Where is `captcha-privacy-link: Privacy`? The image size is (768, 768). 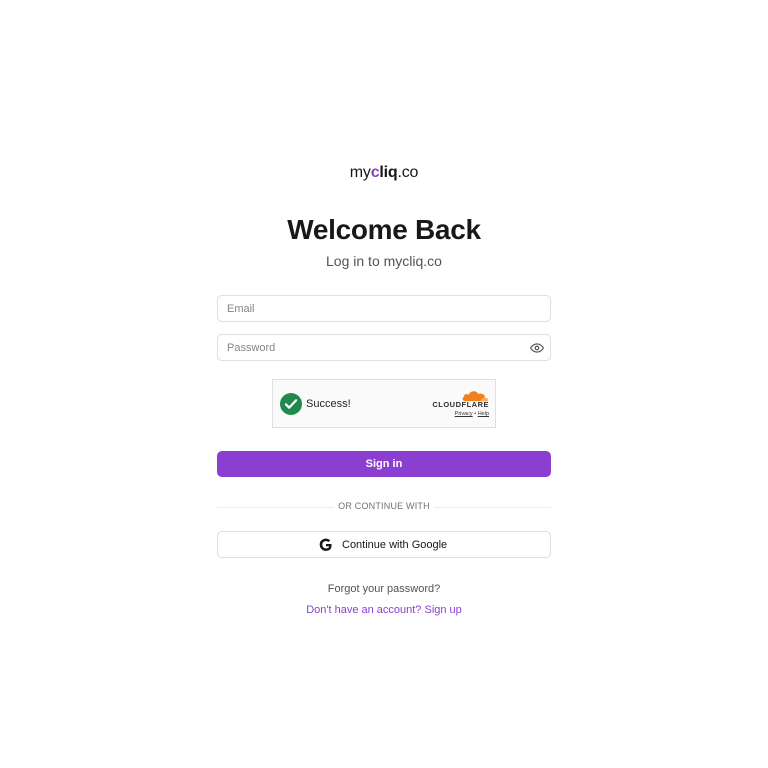 captcha-privacy-link: Privacy is located at coordinates (464, 414).